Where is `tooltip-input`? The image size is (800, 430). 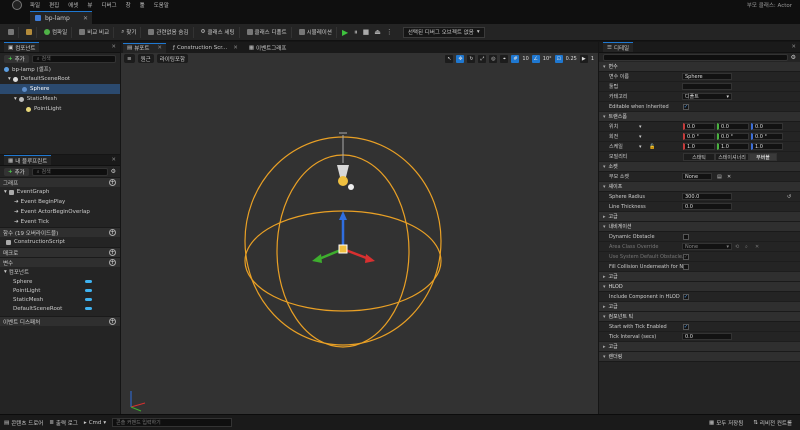 tooltip-input is located at coordinates (707, 86).